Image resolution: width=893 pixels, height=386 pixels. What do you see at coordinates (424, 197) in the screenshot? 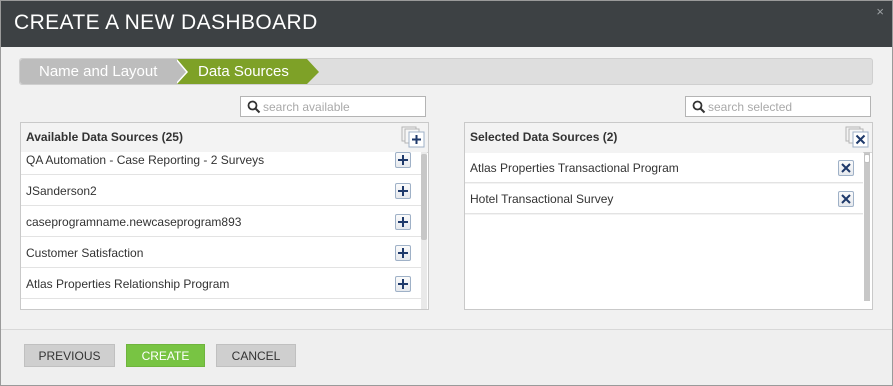
I see `available-scroll-thumb` at bounding box center [424, 197].